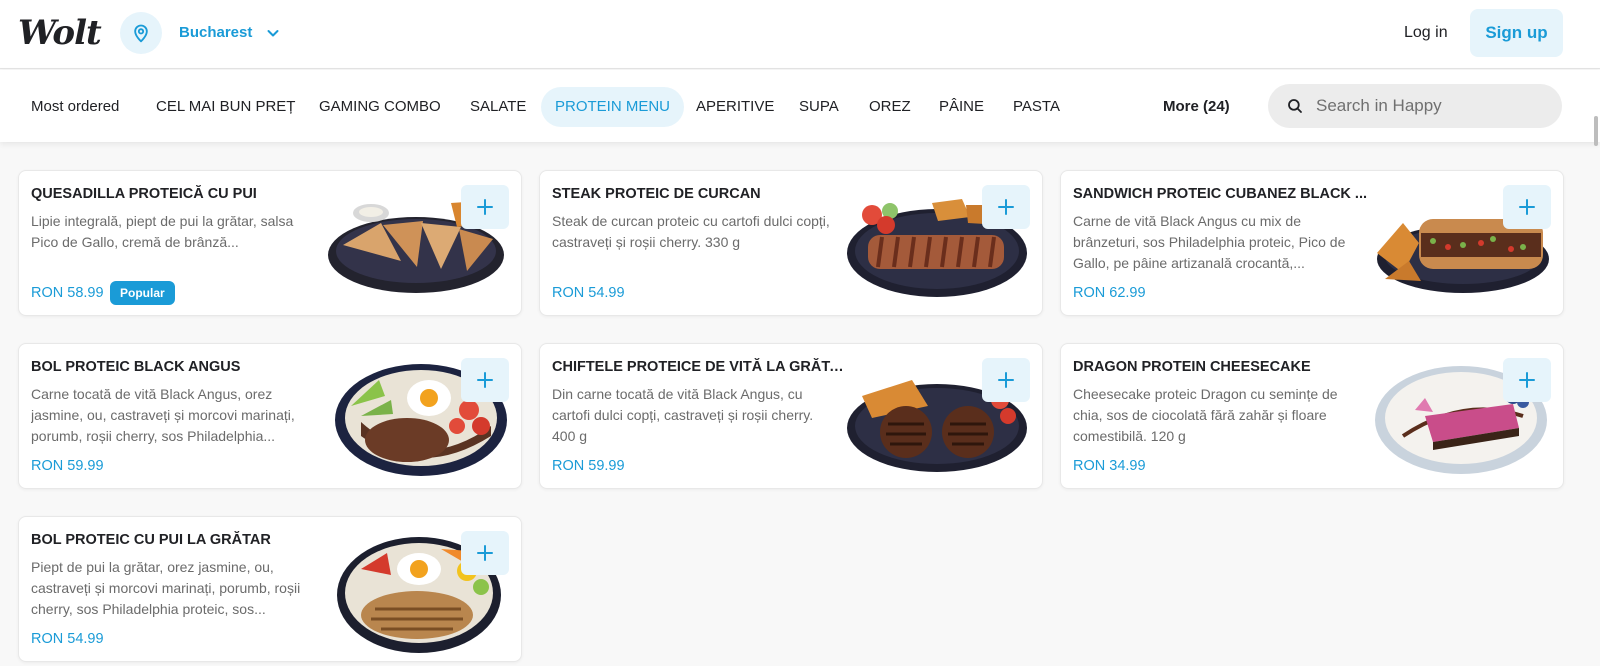 This screenshot has height=666, width=1600. What do you see at coordinates (1431, 106) in the screenshot?
I see `search-input` at bounding box center [1431, 106].